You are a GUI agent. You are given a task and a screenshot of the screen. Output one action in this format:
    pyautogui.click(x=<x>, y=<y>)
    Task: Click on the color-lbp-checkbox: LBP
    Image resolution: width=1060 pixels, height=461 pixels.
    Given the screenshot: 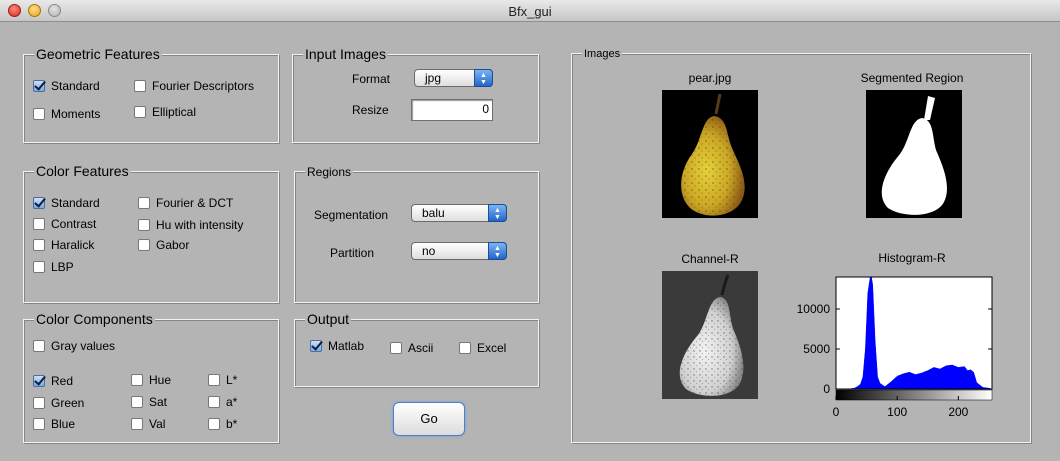 What is the action you would take?
    pyautogui.click(x=53, y=267)
    